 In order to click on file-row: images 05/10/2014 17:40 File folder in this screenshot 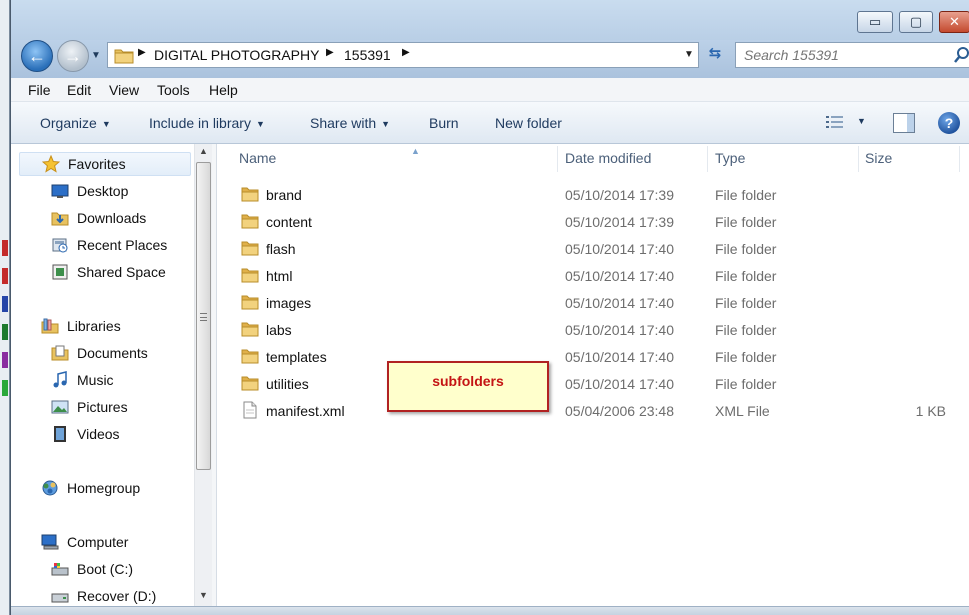, I will do `click(593, 303)`.